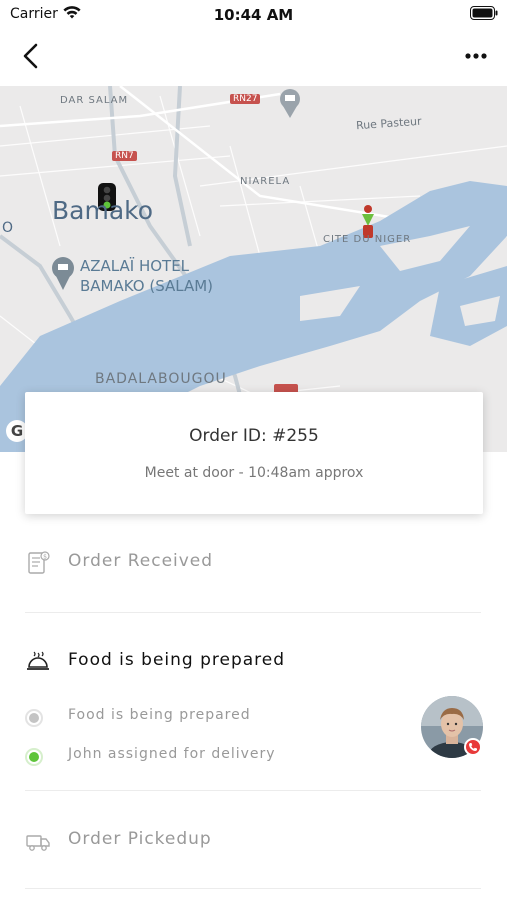 The image size is (507, 900). I want to click on map-label-hotel-line2: BAMAKO (SALAM), so click(147, 286).